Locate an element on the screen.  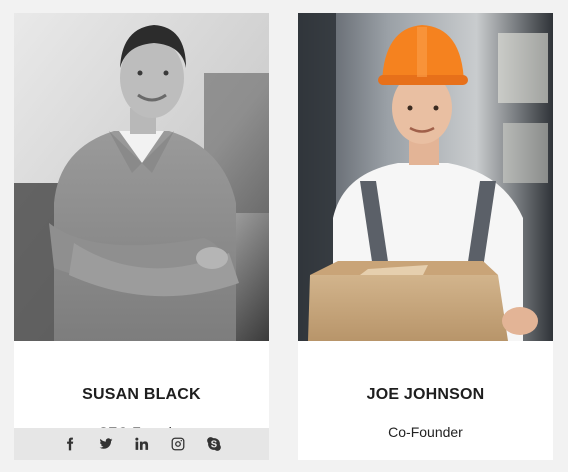
twitter-link is located at coordinates (106, 444).